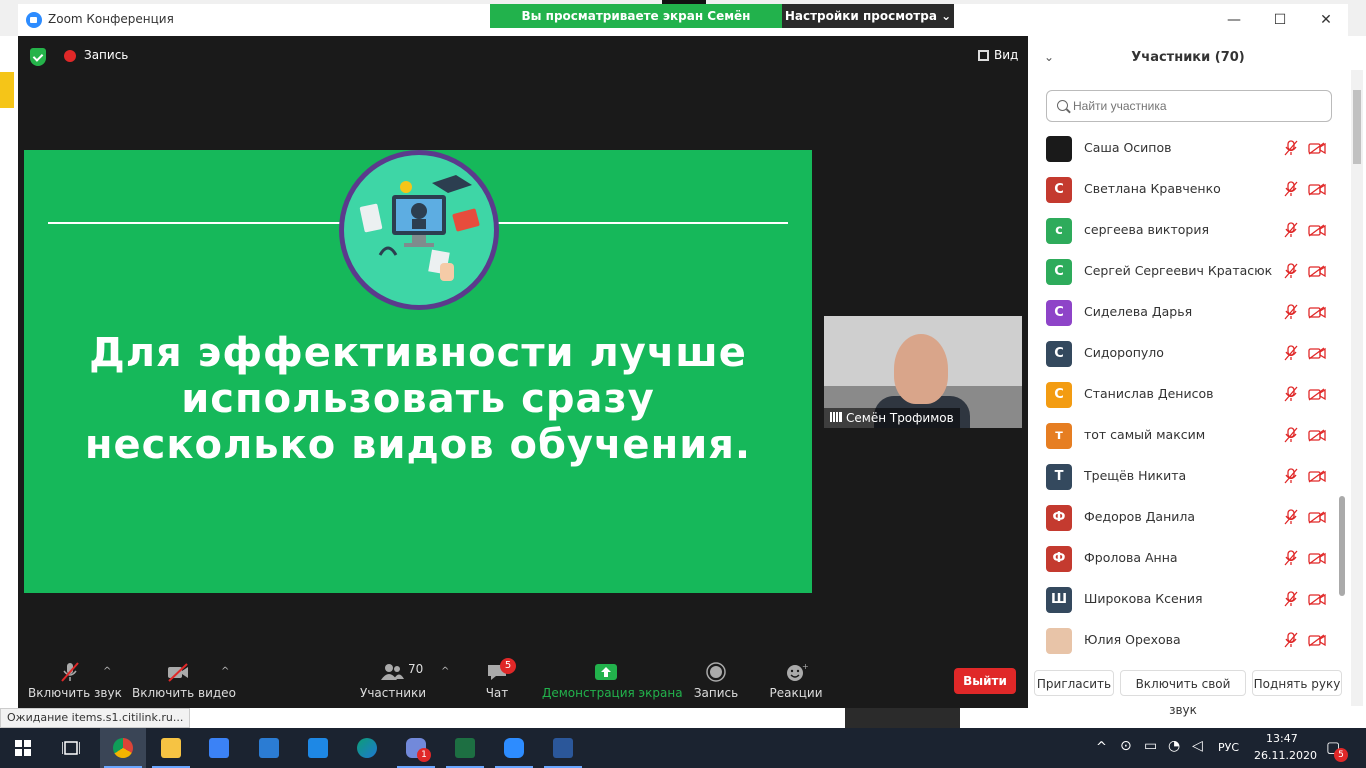 The image size is (1366, 768). What do you see at coordinates (1228, 747) in the screenshot?
I see `language-indicator: РУС` at bounding box center [1228, 747].